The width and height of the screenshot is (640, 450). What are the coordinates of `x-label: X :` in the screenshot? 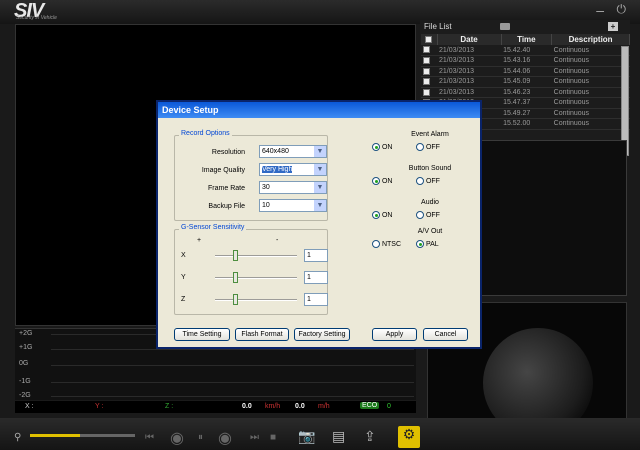 It's located at (29, 406).